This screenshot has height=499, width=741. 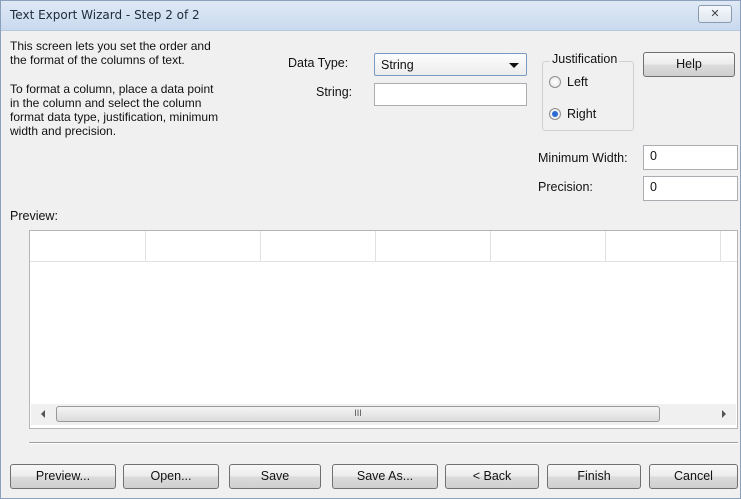 I want to click on close-icon: ✕, so click(x=715, y=14).